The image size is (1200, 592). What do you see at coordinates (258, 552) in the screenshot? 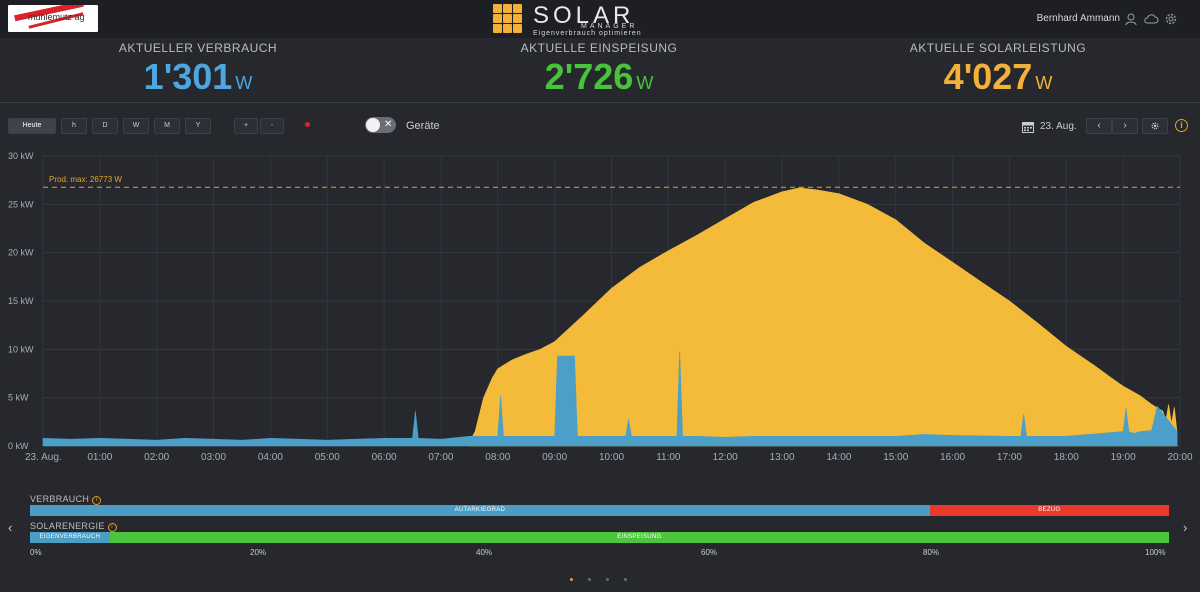
I see `scale-label: 20%` at bounding box center [258, 552].